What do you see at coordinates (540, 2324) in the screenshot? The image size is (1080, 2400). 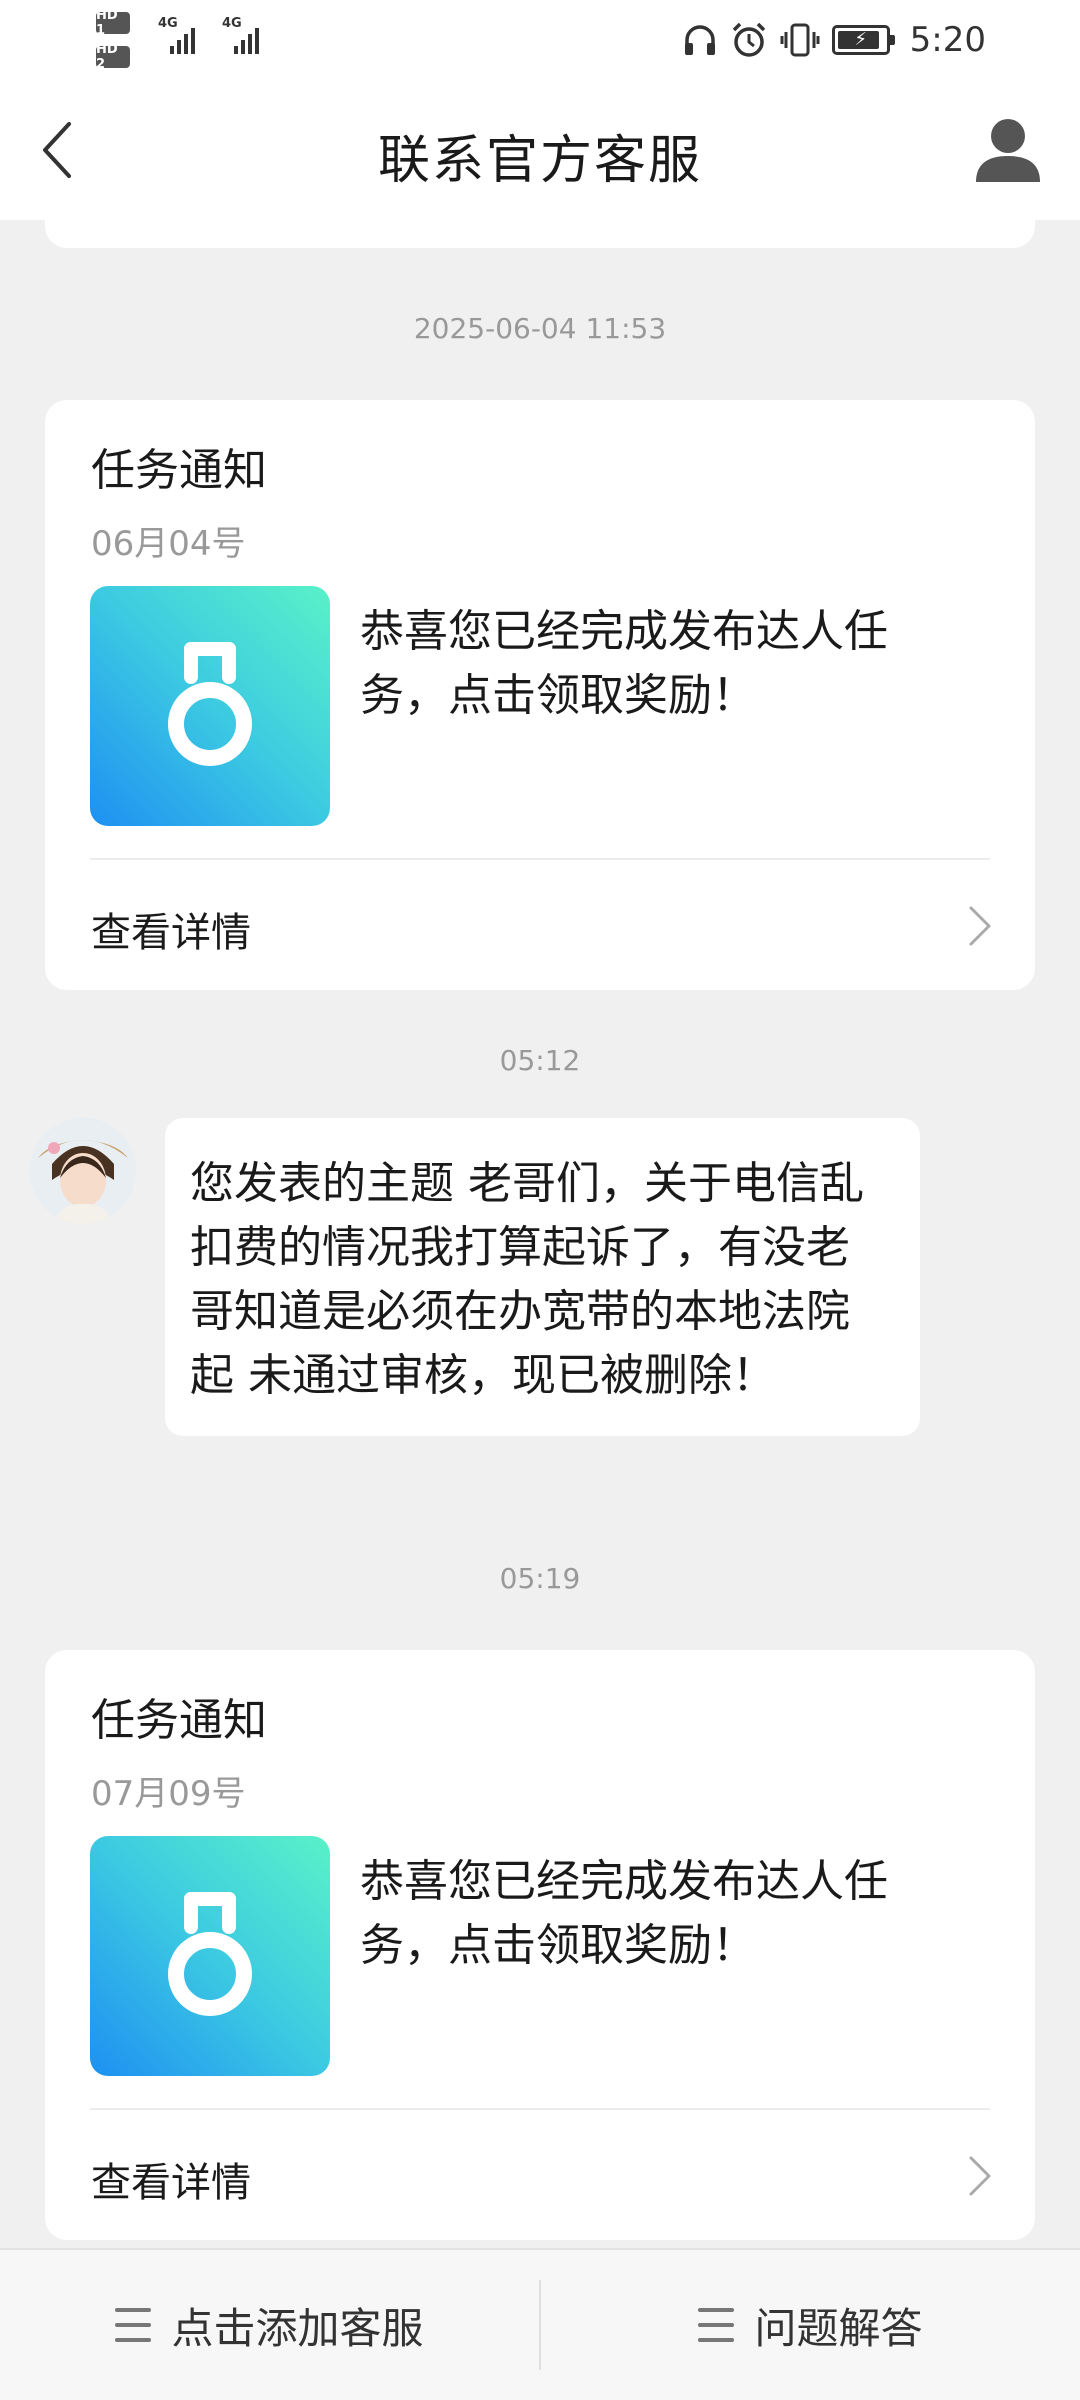 I see `bottom-action-bar: 点击添加客服 问题解答` at bounding box center [540, 2324].